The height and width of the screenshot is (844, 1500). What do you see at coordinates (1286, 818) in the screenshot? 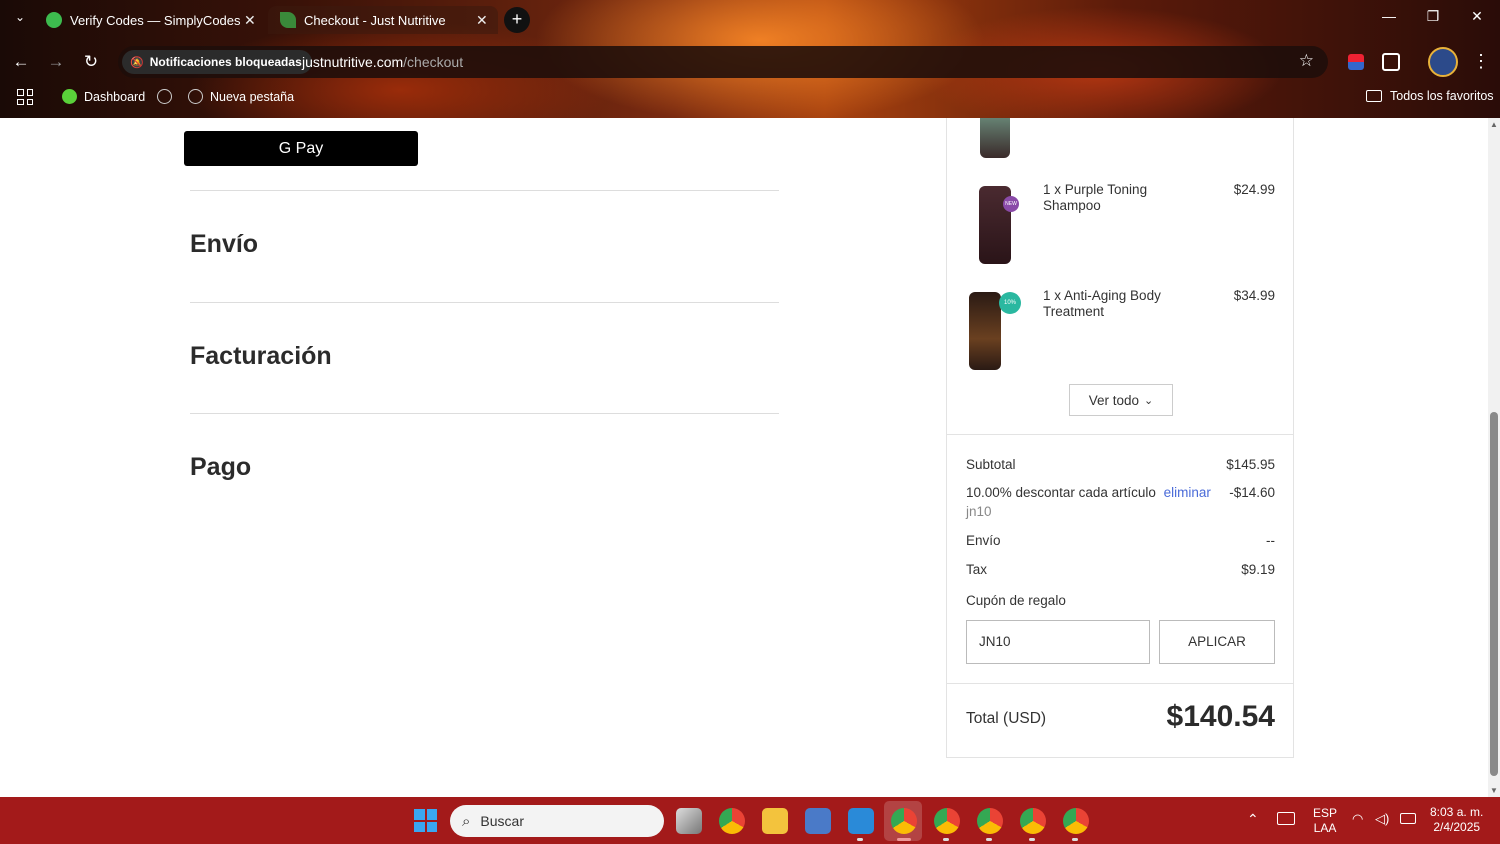
I see `keyboard-icon` at bounding box center [1286, 818].